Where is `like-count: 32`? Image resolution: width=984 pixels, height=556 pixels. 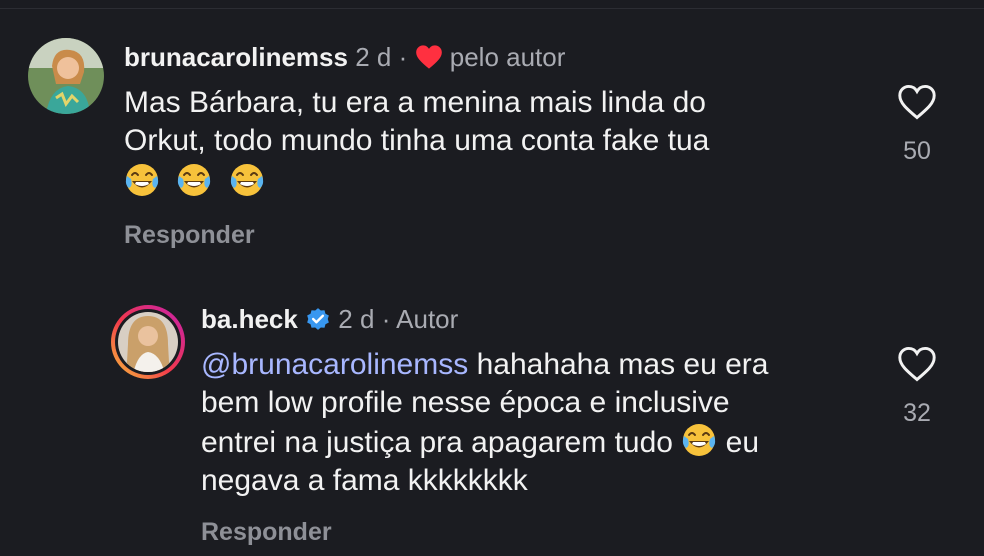
like-count: 32 is located at coordinates (917, 413).